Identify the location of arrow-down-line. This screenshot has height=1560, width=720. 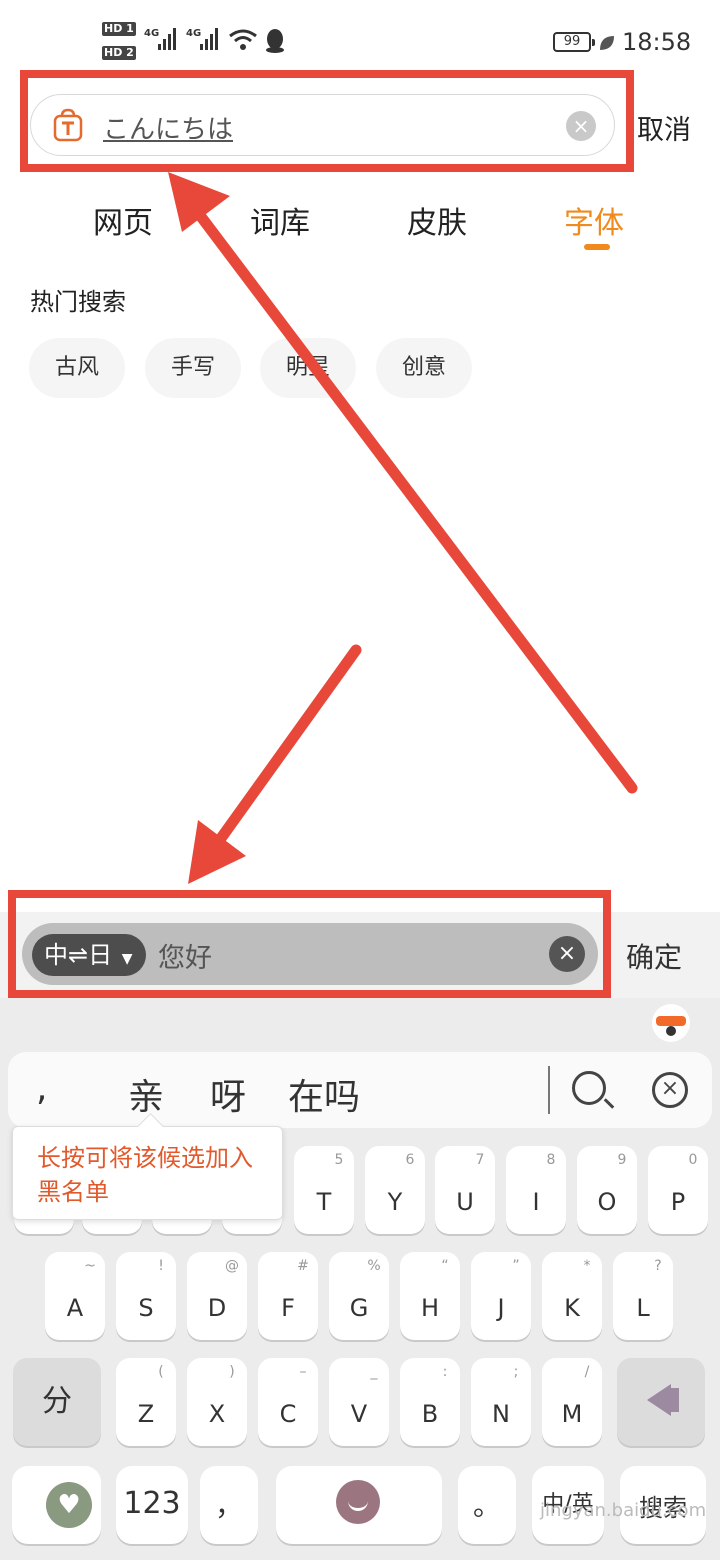
(285, 749).